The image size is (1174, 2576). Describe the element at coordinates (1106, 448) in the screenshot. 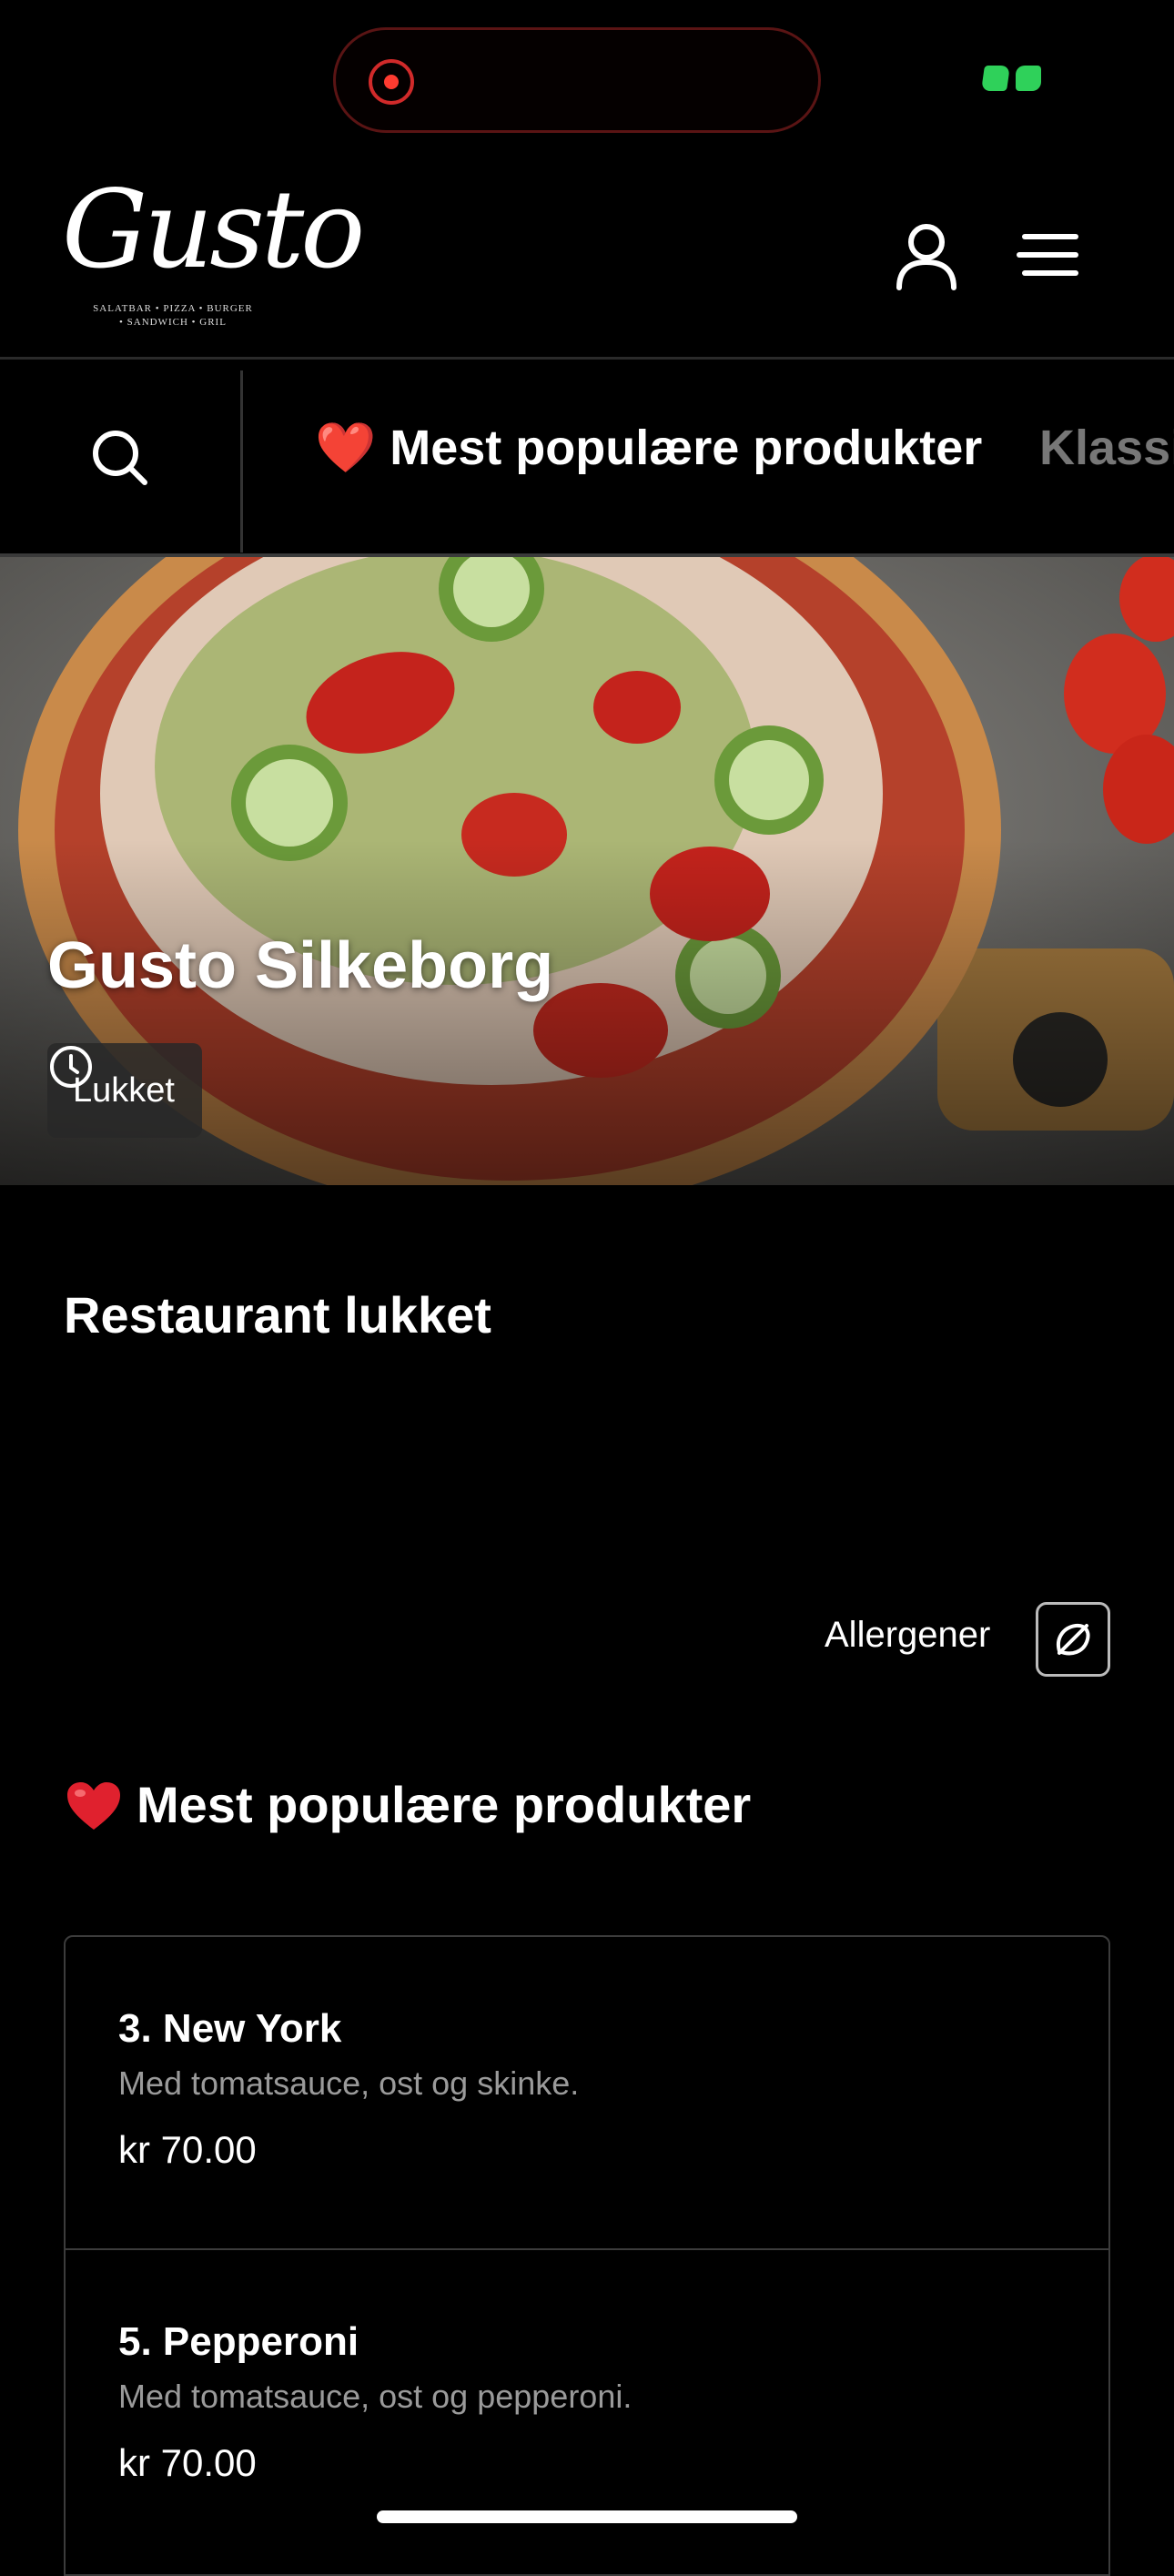

I see `tab-klassiske: Klassi` at that location.